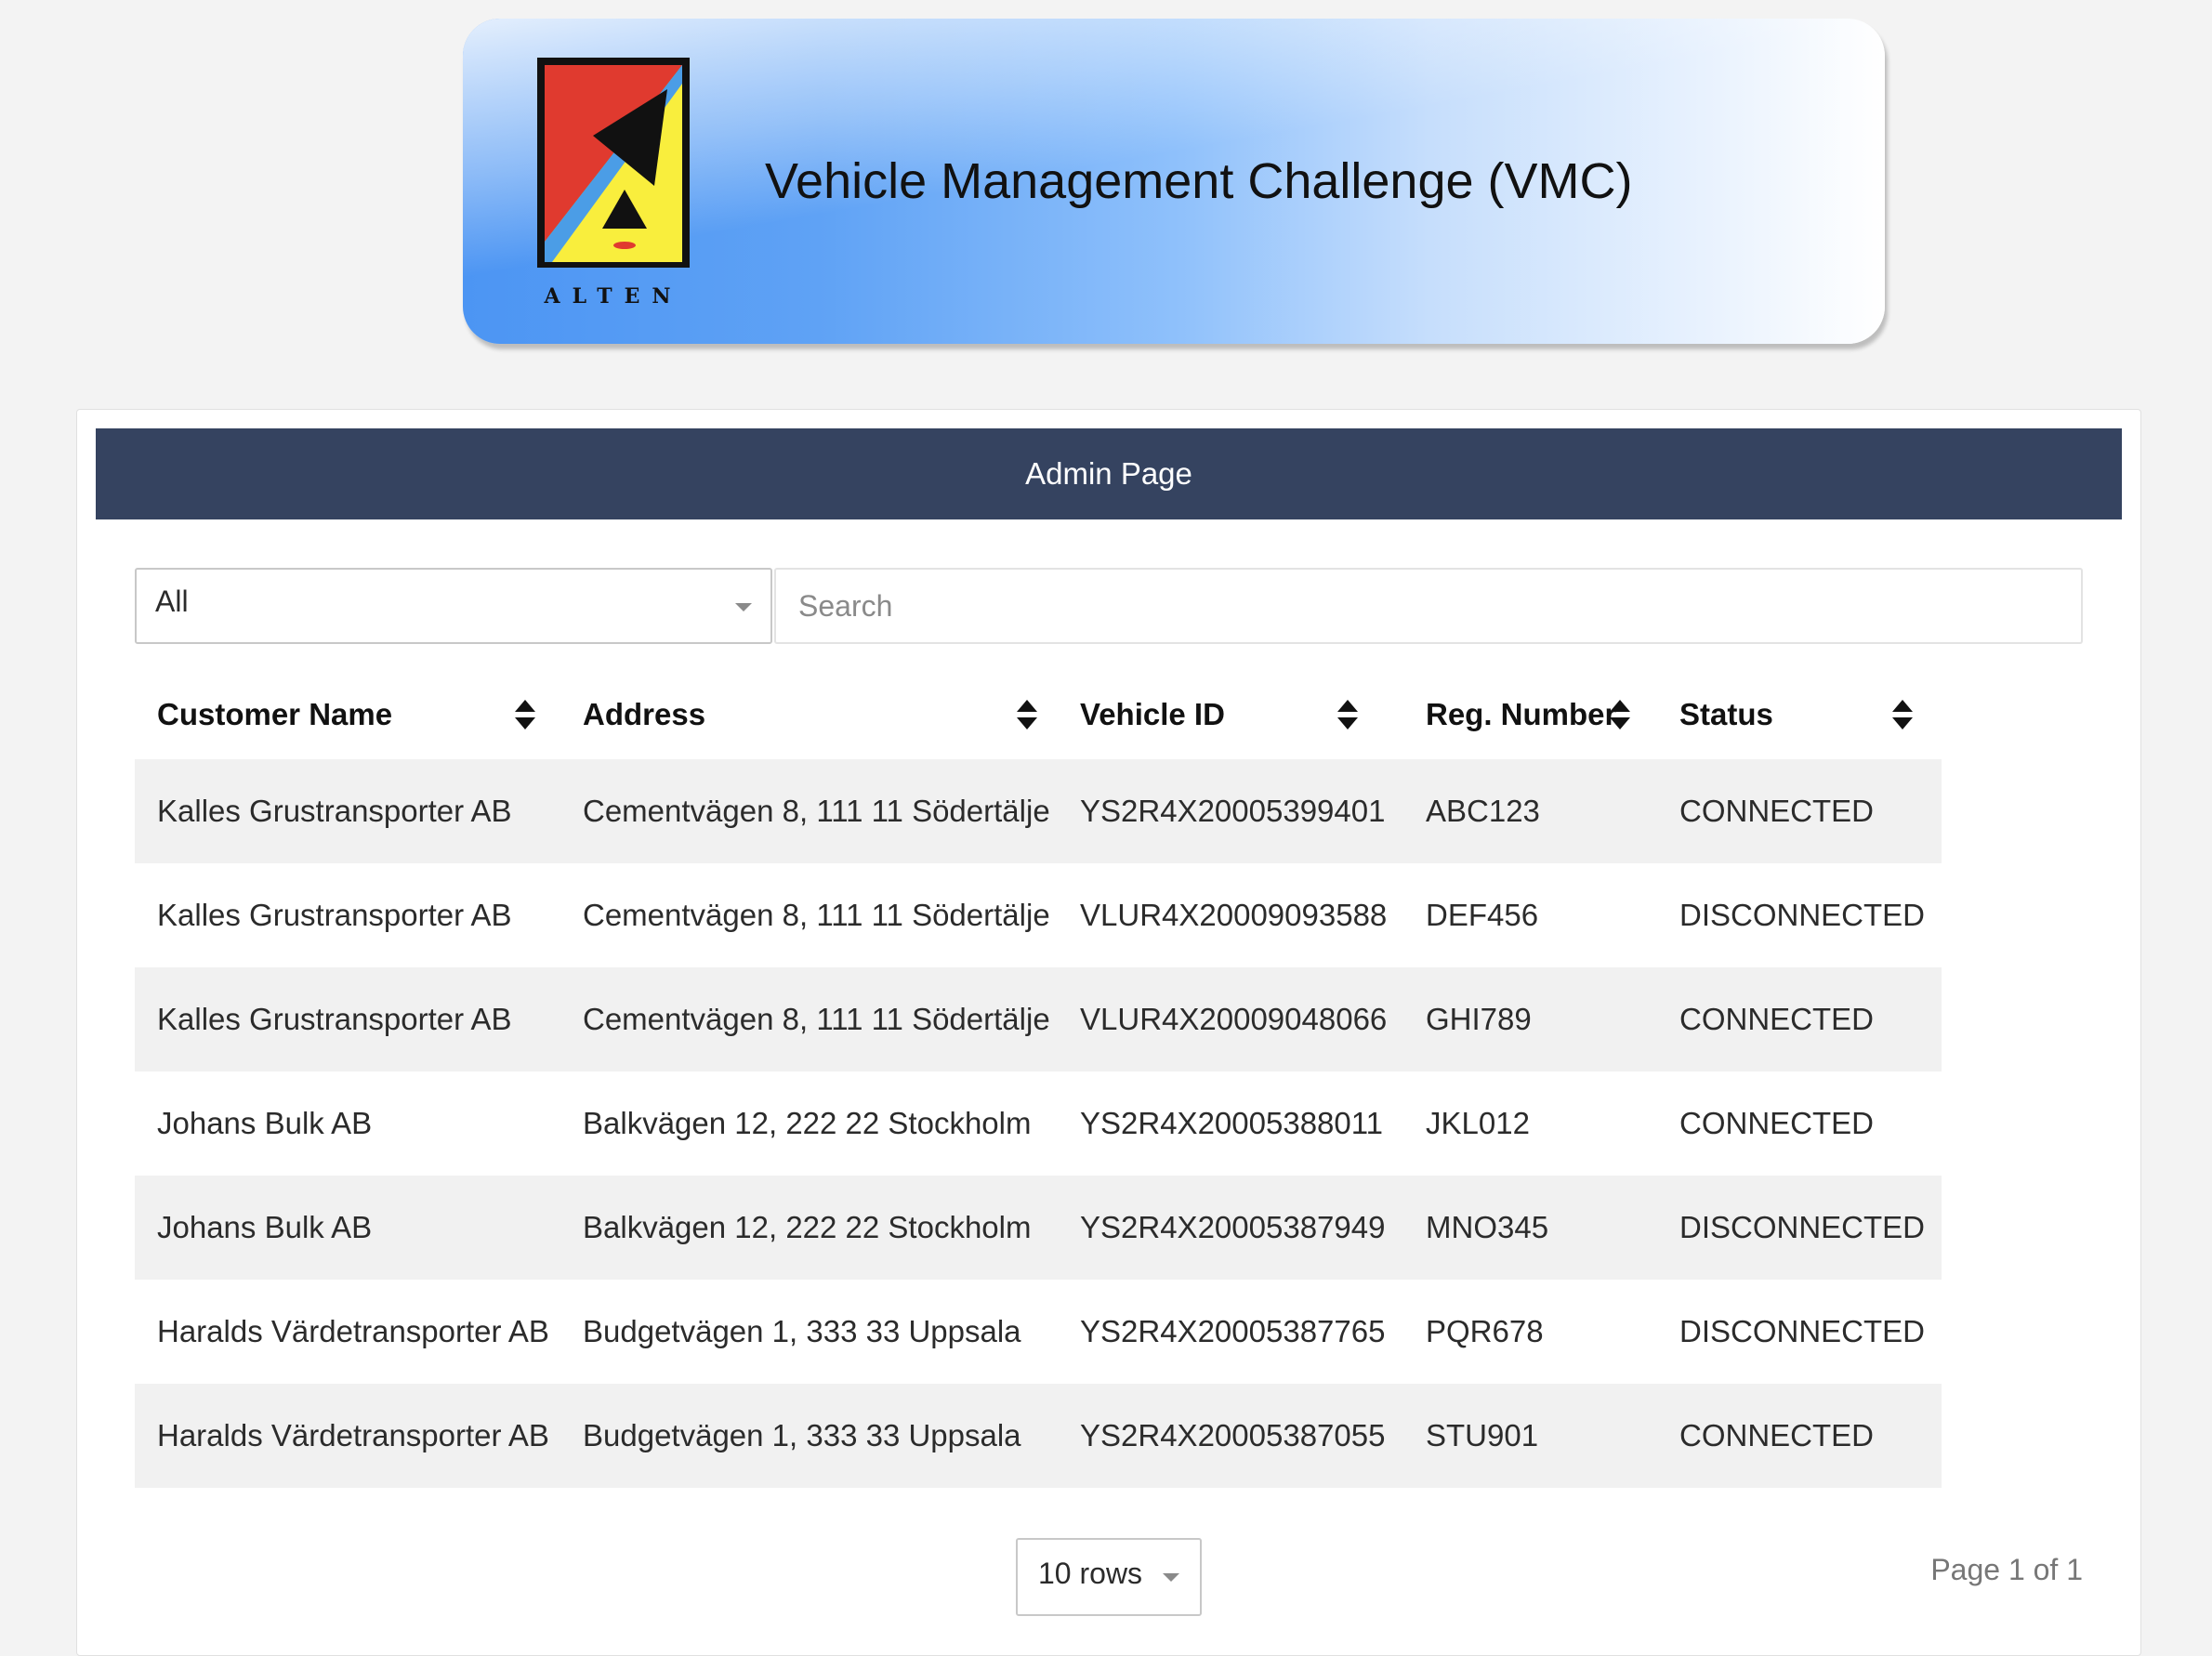  I want to click on column-header-label: Customer Name, so click(275, 714).